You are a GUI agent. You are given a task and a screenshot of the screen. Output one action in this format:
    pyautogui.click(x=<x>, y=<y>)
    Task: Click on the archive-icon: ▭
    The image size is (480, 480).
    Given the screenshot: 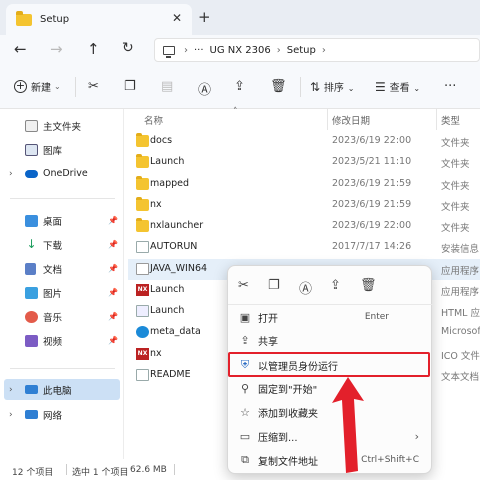 What is the action you would take?
    pyautogui.click(x=245, y=436)
    